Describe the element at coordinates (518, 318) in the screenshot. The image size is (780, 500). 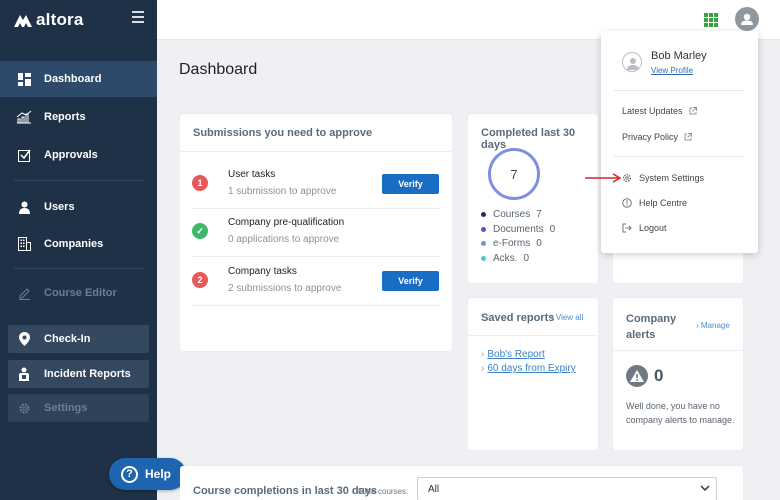
I see `saved-reports-title: Saved reports` at that location.